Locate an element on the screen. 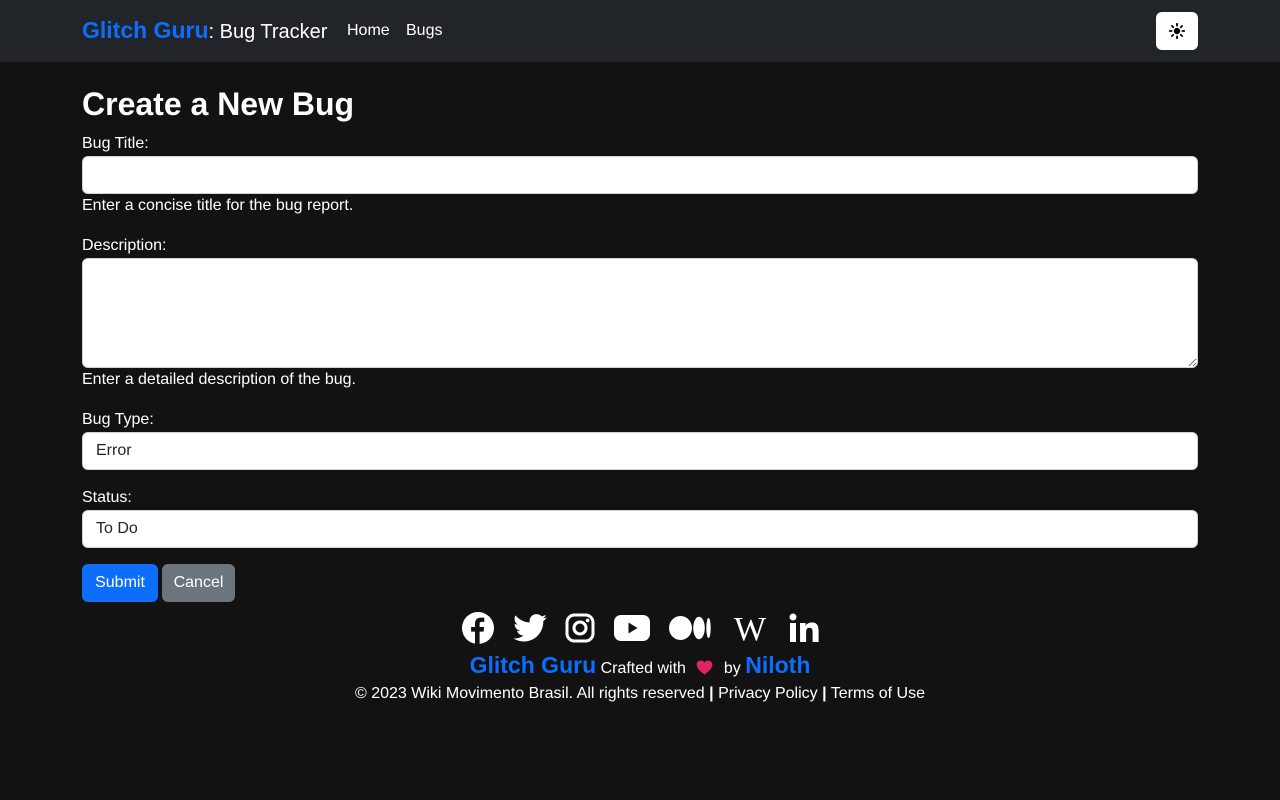 The height and width of the screenshot is (800, 1280). footer-crafted-line: Glitch Guru Crafted with by Niloth is located at coordinates (640, 666).